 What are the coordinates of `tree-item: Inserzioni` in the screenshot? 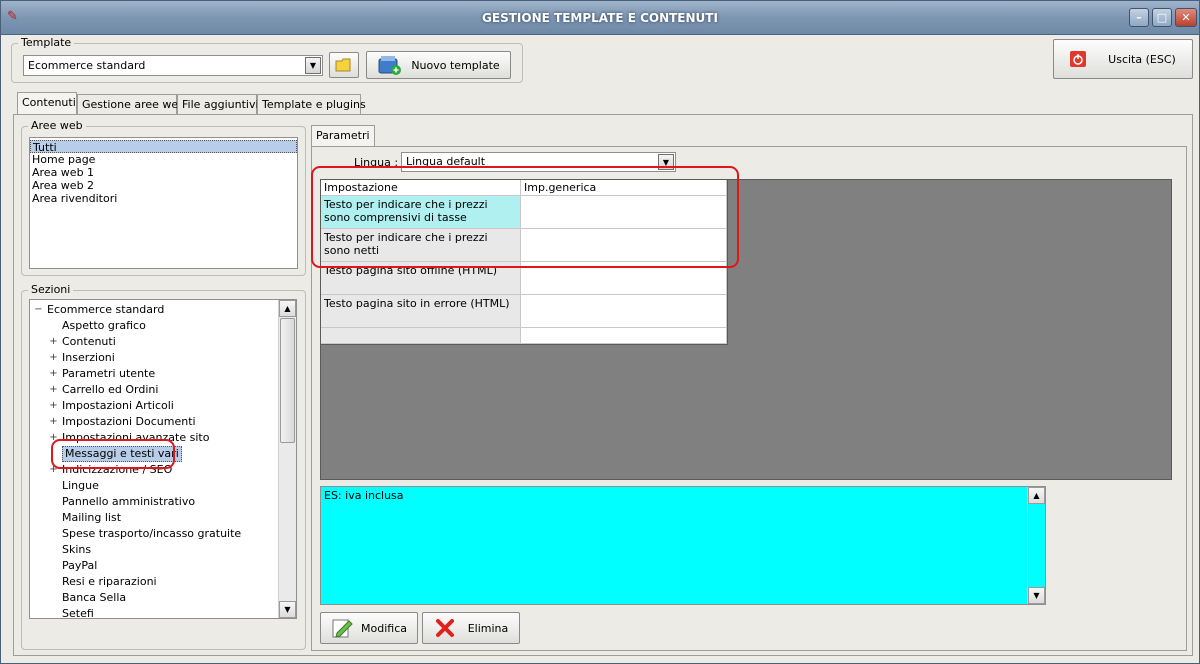 It's located at (88, 358).